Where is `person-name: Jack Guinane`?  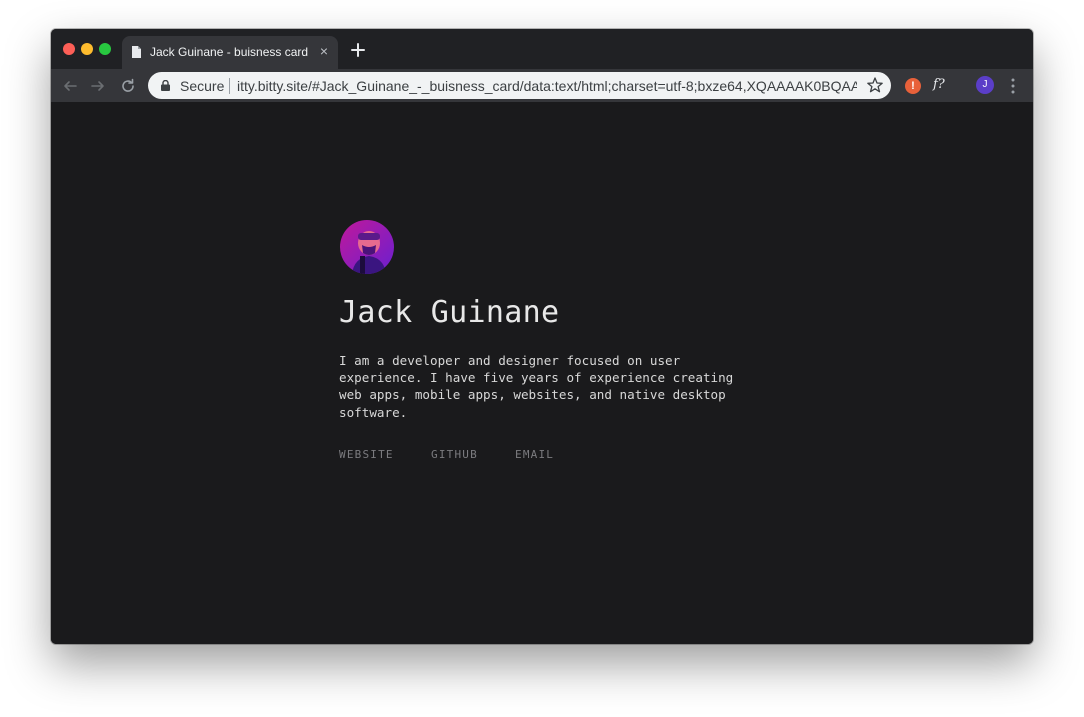 person-name: Jack Guinane is located at coordinates (449, 312).